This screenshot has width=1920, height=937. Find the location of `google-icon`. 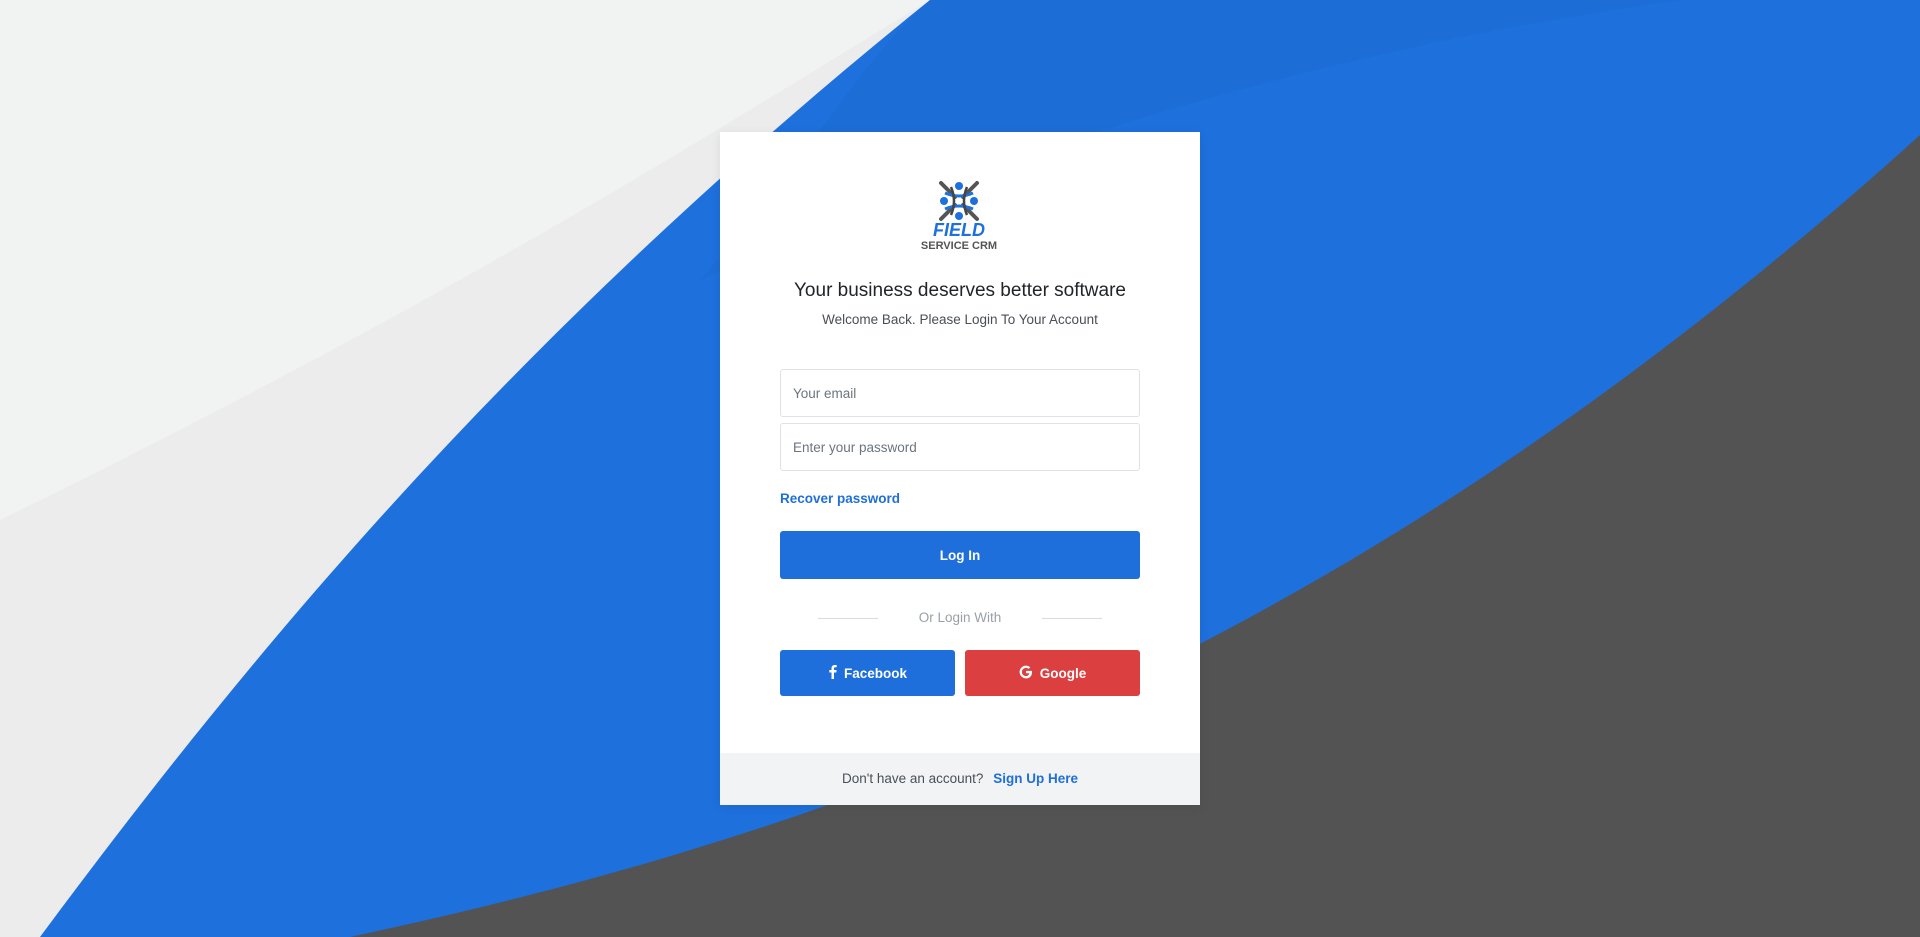

google-icon is located at coordinates (1026, 673).